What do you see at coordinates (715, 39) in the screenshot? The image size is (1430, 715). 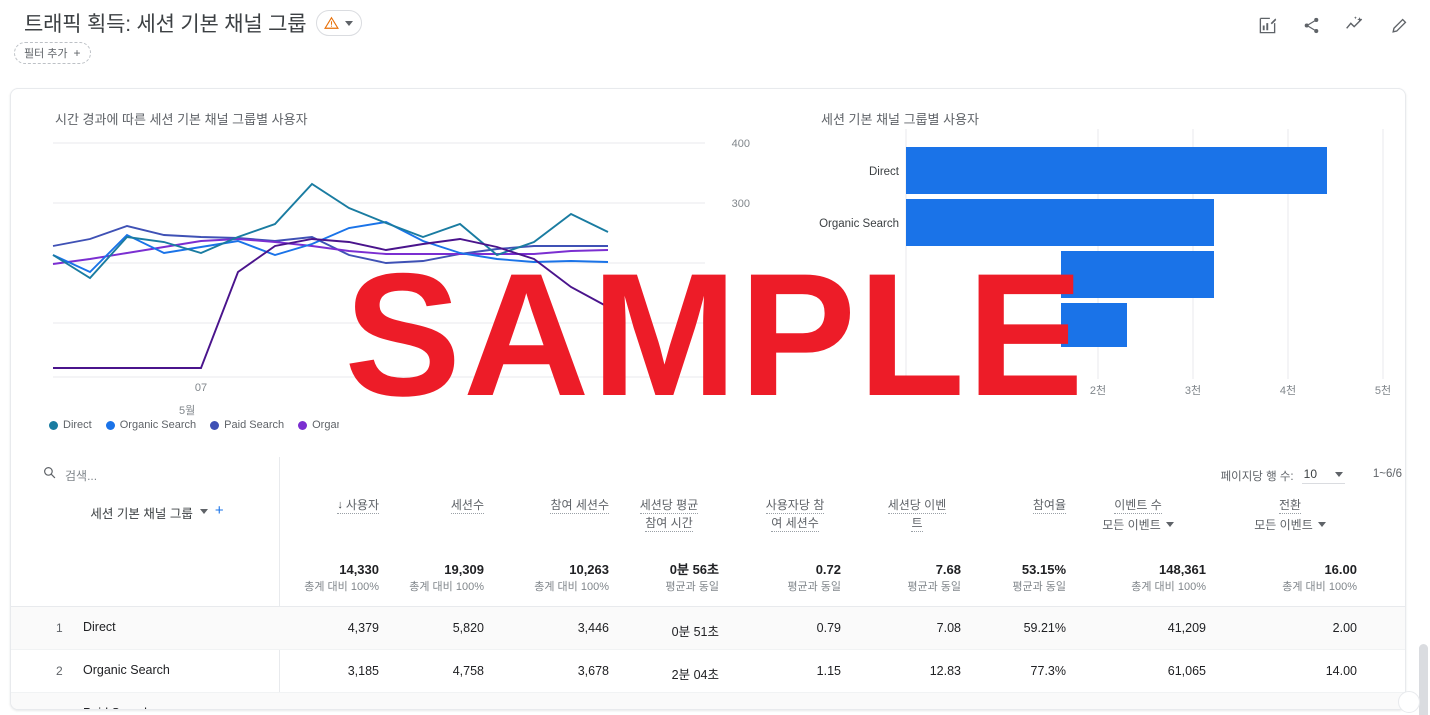 I see `page-header: 트래픽 획득: 세션 기본 채널 그룹 필터 추가 +` at bounding box center [715, 39].